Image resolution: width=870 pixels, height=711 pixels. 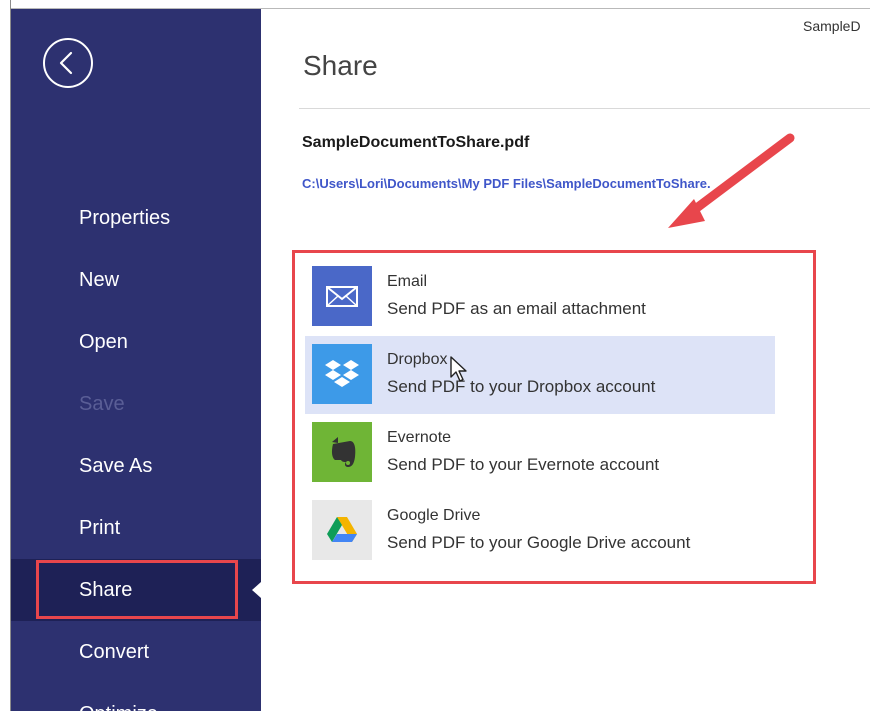 What do you see at coordinates (516, 308) in the screenshot?
I see `share-option-description: Send PDF as an email attachment` at bounding box center [516, 308].